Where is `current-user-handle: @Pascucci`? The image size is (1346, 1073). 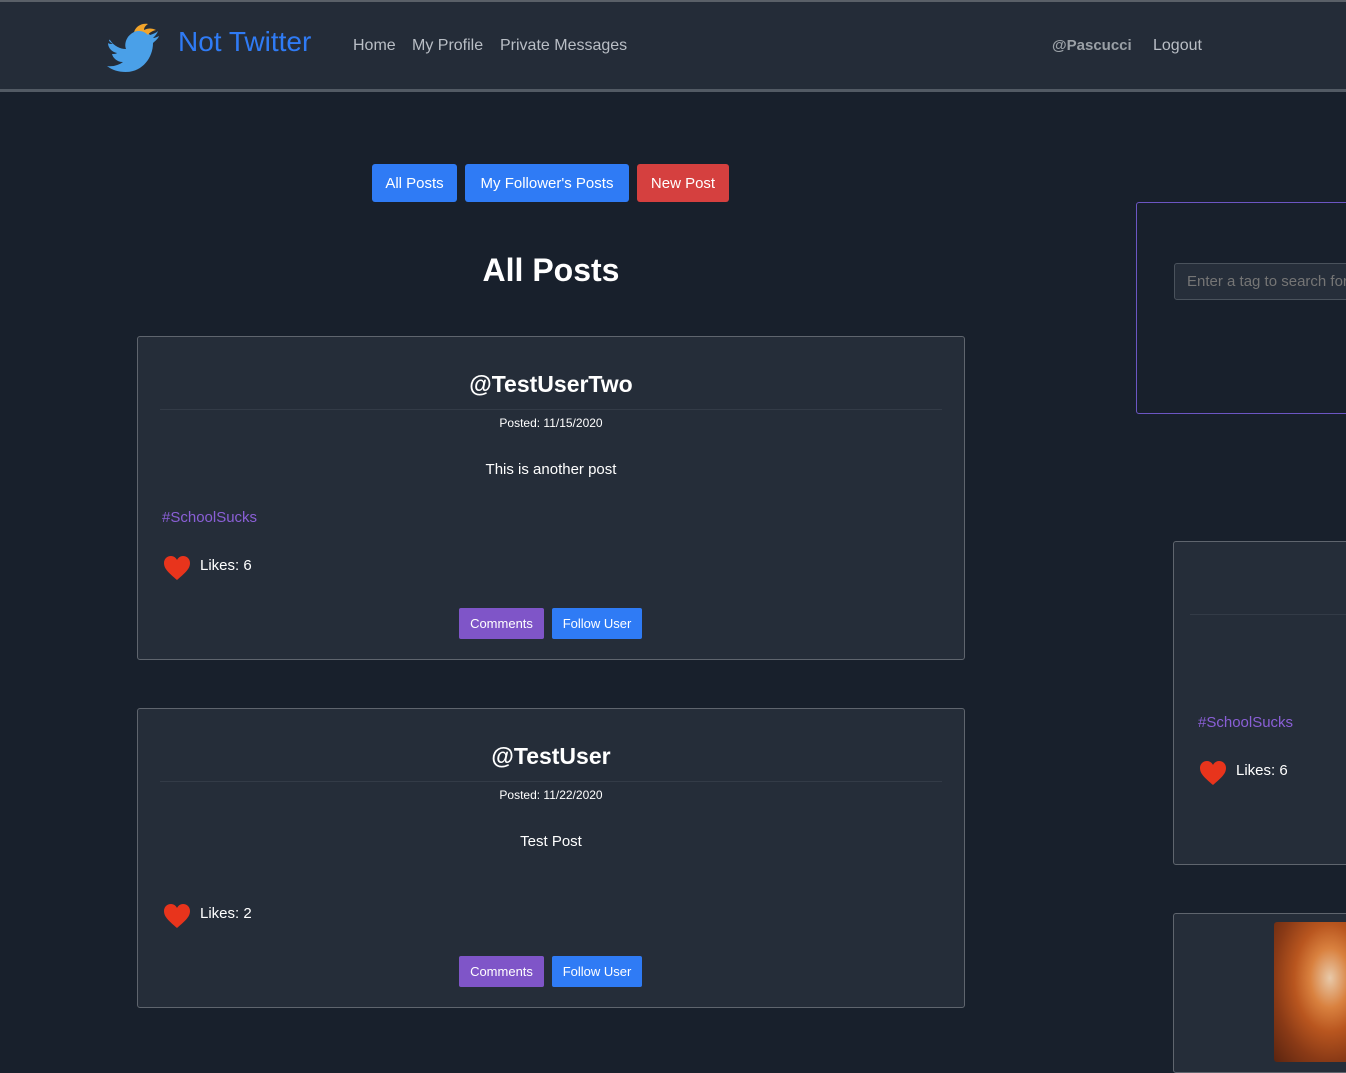 current-user-handle: @Pascucci is located at coordinates (1092, 45).